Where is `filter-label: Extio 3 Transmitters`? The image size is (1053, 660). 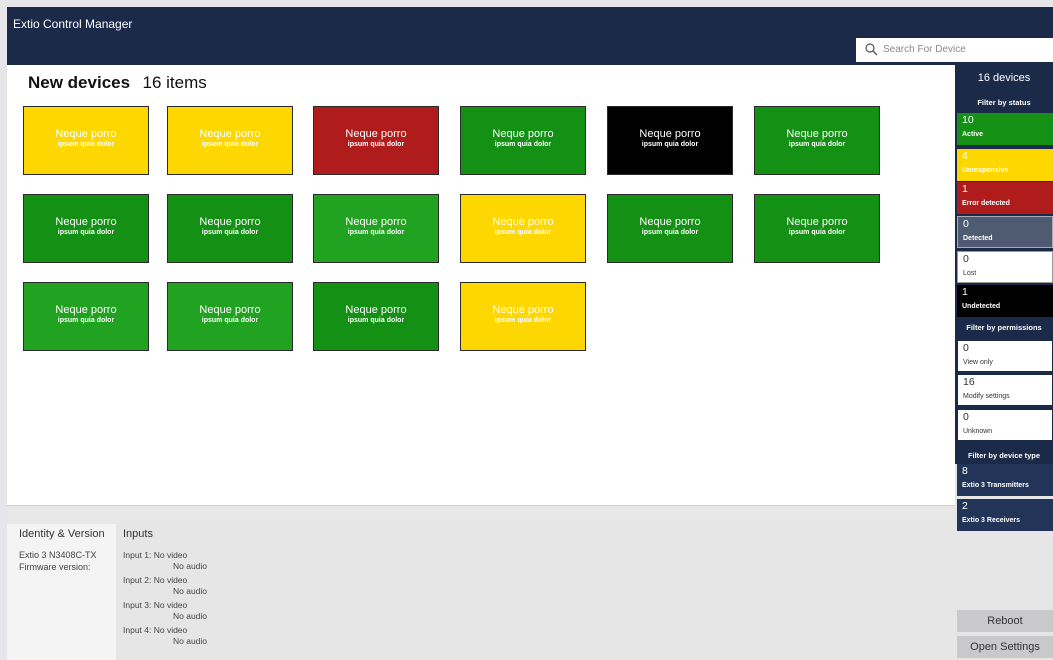 filter-label: Extio 3 Transmitters is located at coordinates (995, 485).